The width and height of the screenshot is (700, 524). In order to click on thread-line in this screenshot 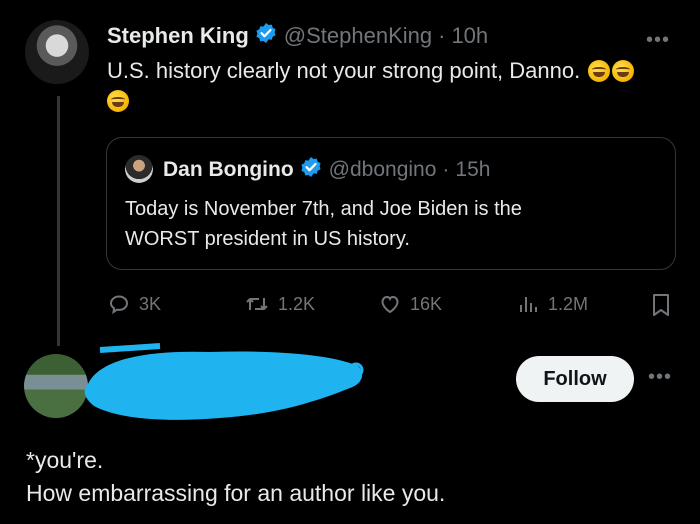, I will do `click(58, 221)`.